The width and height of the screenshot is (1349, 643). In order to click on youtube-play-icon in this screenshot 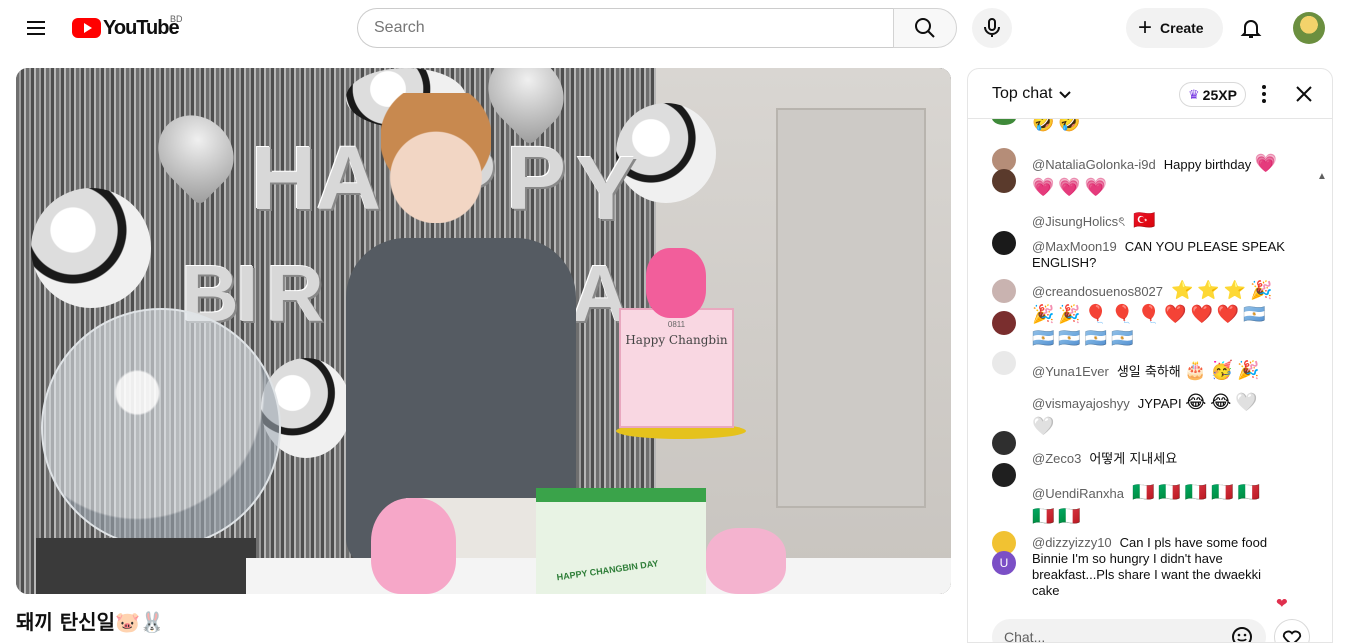, I will do `click(86, 28)`.